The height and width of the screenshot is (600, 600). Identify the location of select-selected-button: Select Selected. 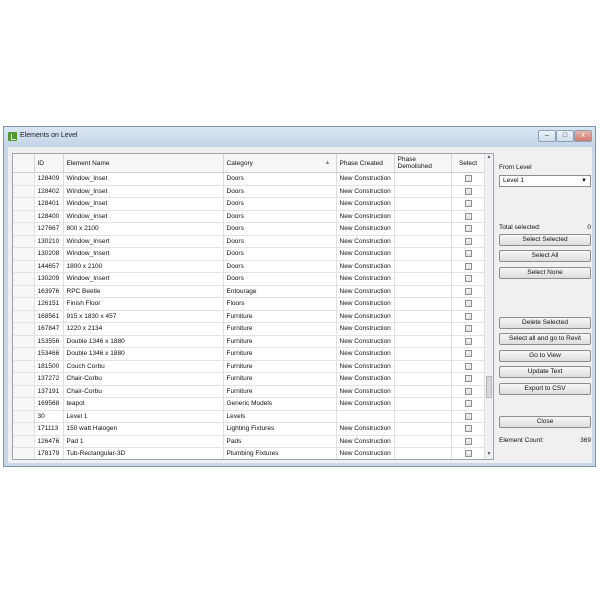
(545, 240).